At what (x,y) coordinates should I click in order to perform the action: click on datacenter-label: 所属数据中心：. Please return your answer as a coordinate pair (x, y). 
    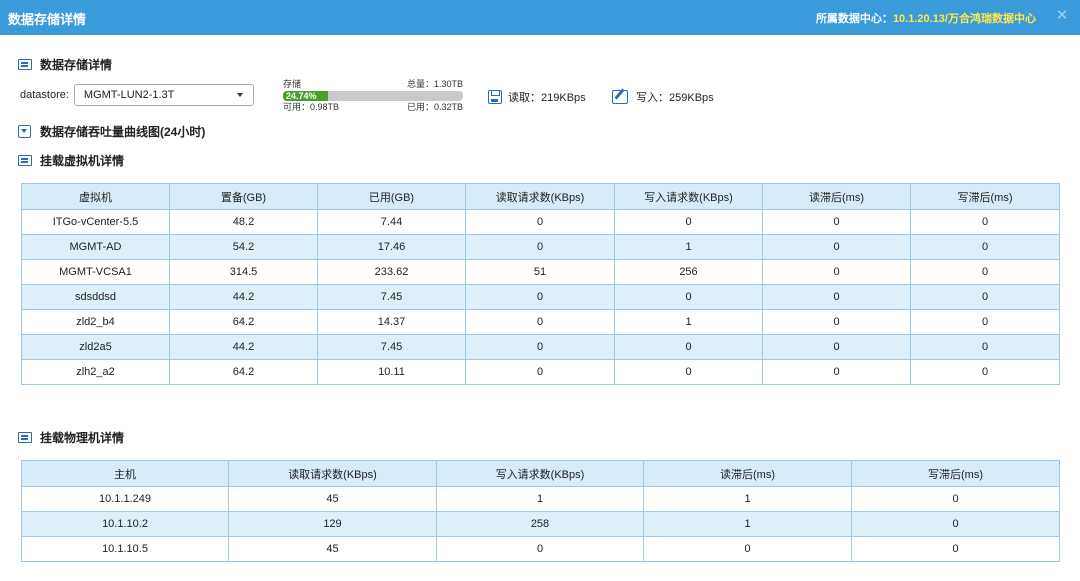
    Looking at the image, I should click on (854, 19).